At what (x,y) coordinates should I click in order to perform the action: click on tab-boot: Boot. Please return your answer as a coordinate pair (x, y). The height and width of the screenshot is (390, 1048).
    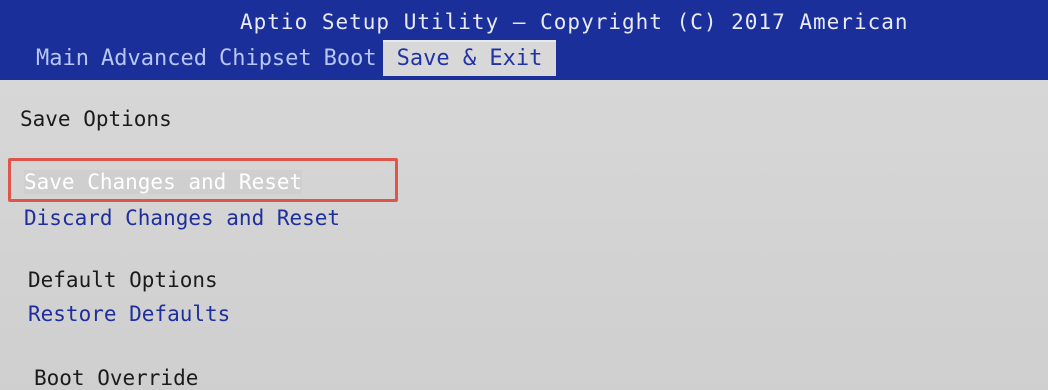
    Looking at the image, I should click on (350, 59).